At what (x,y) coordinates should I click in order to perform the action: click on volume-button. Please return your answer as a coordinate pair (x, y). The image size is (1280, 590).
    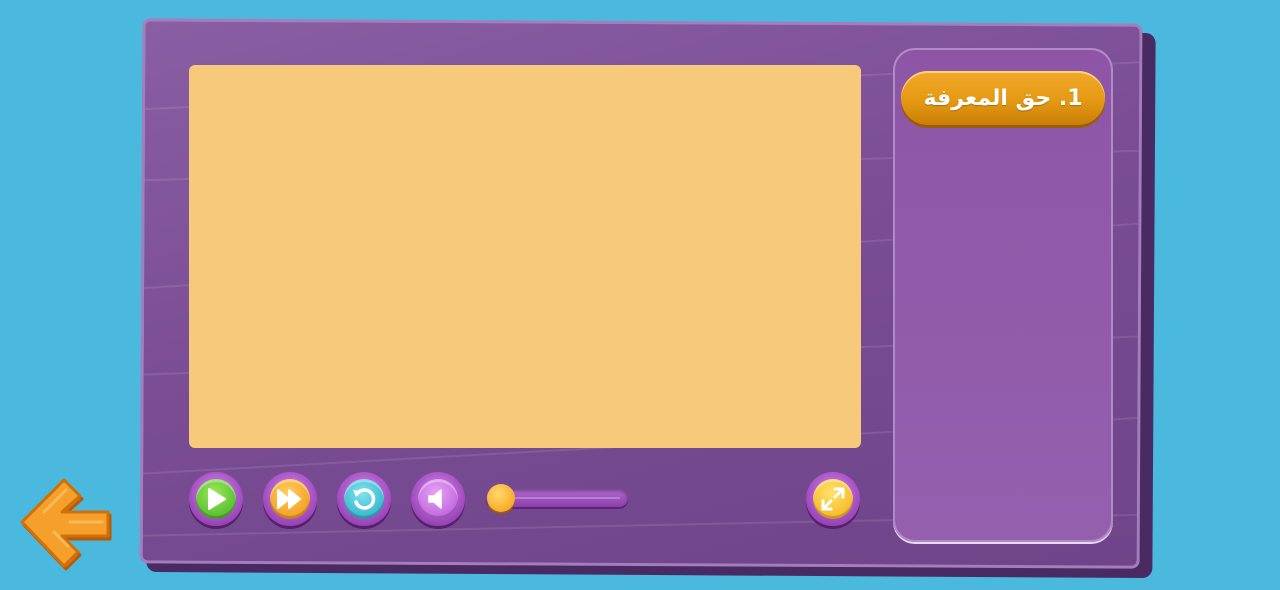
    Looking at the image, I should click on (438, 499).